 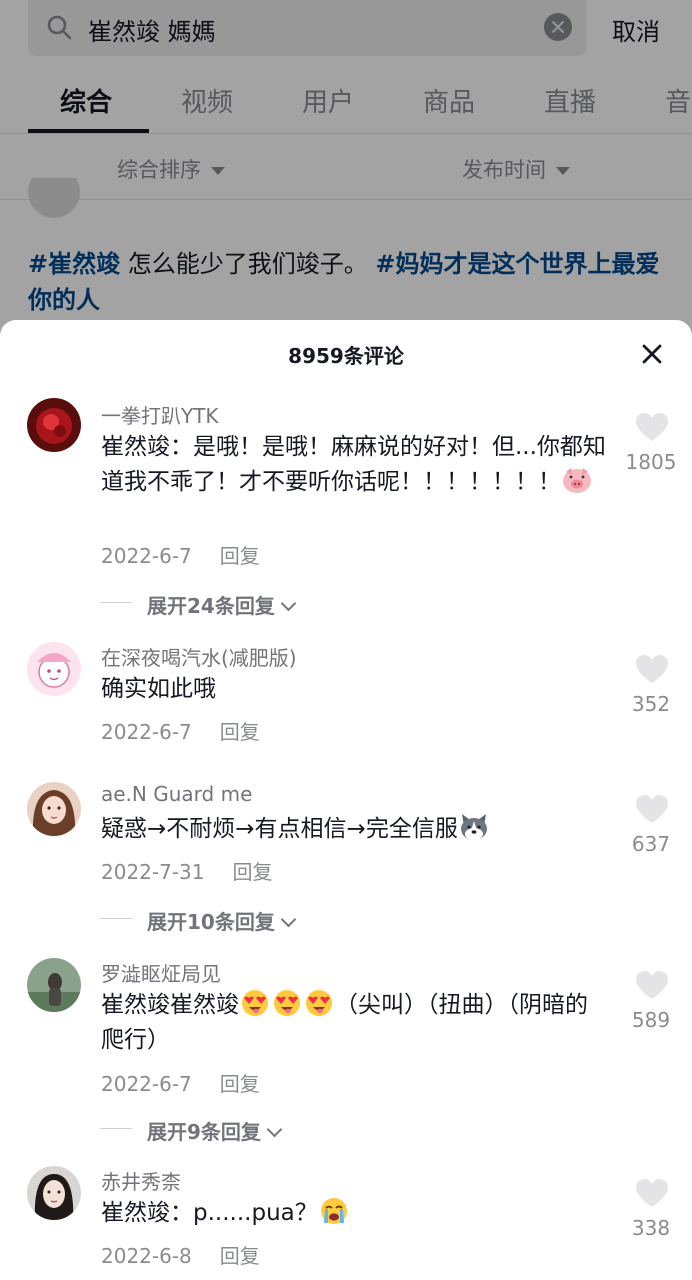 I want to click on like-button: 1805, so click(x=652, y=443).